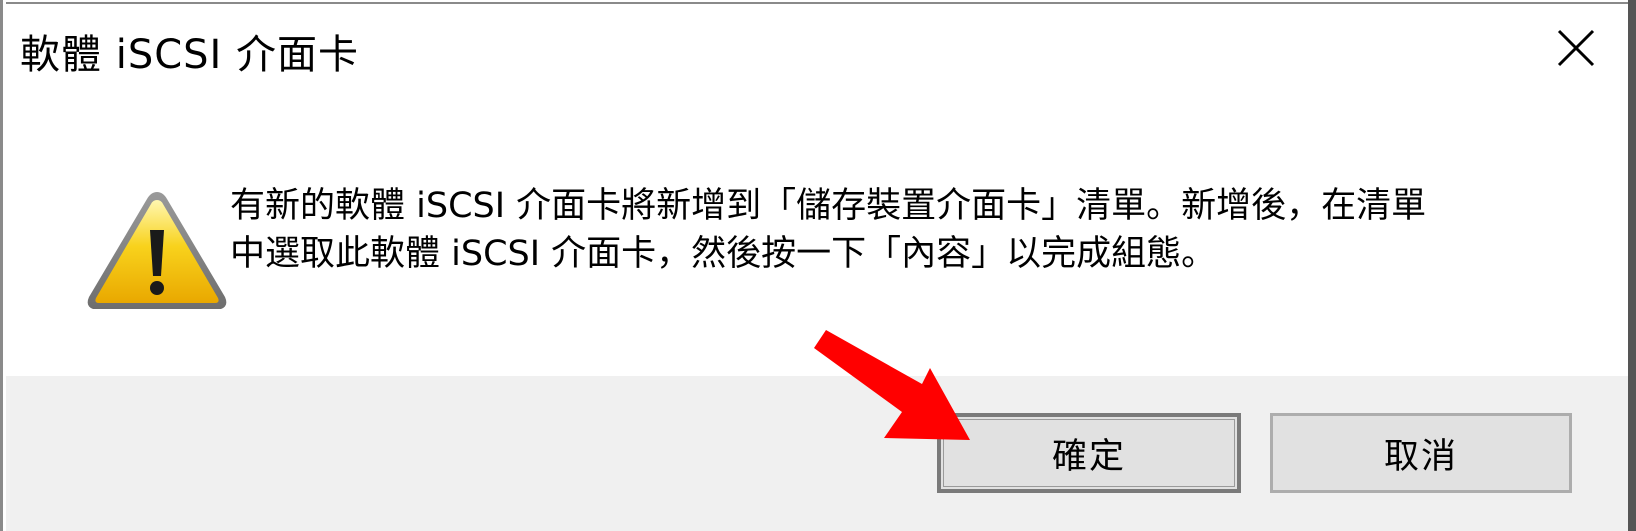 The width and height of the screenshot is (1636, 531). What do you see at coordinates (1632, 265) in the screenshot?
I see `window-right-edge` at bounding box center [1632, 265].